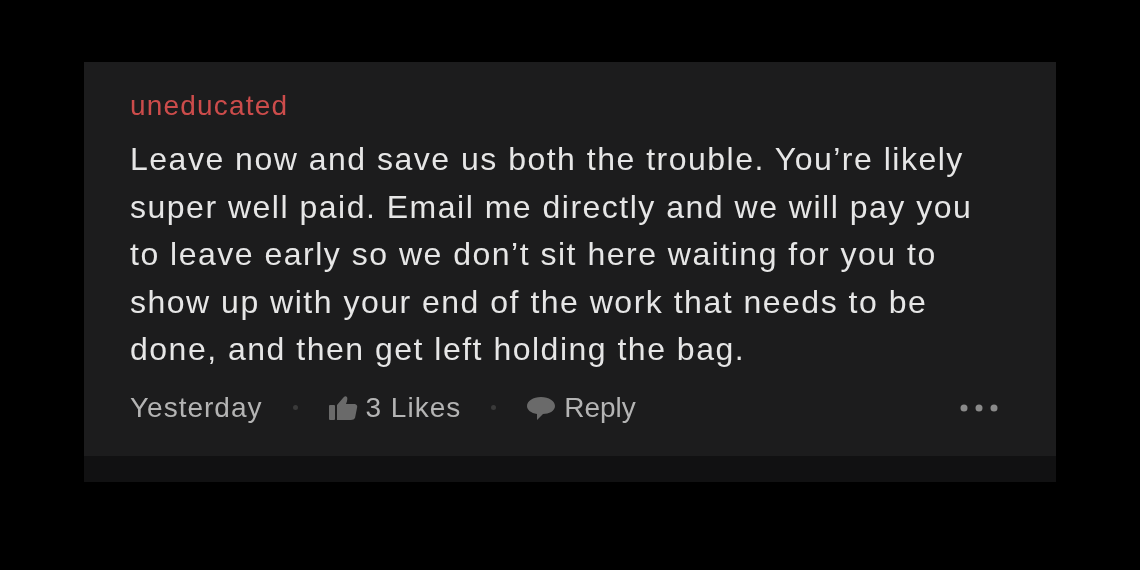 The height and width of the screenshot is (570, 1140). I want to click on thumbs-up-icon, so click(342, 407).